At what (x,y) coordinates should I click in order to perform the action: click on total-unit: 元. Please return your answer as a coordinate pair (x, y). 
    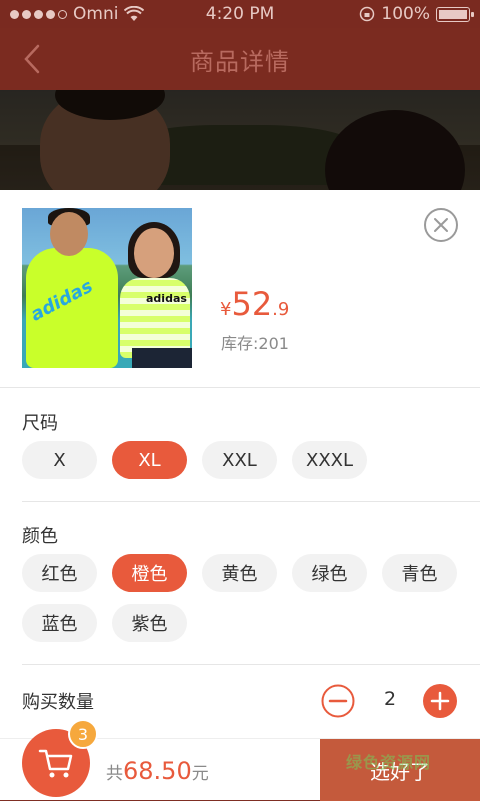
    Looking at the image, I should click on (200, 774).